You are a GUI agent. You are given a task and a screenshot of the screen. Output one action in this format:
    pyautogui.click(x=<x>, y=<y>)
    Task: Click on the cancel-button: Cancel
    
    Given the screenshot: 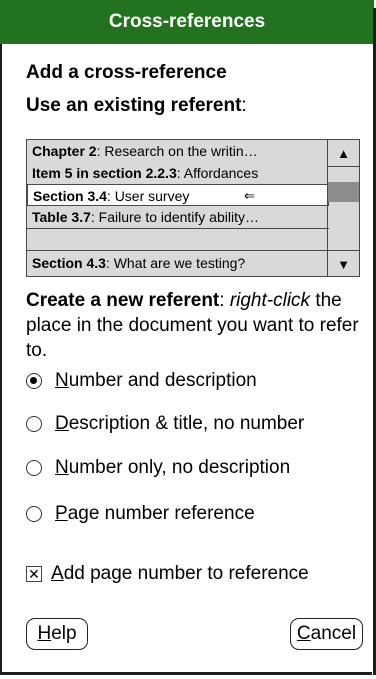 What is the action you would take?
    pyautogui.click(x=326, y=634)
    